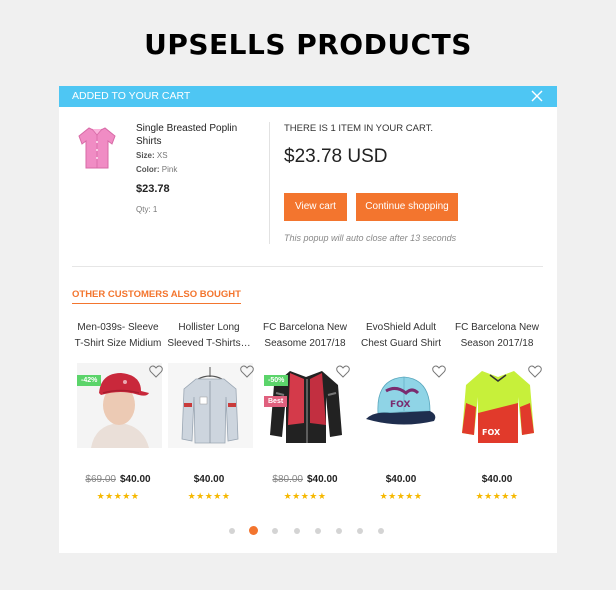 The image size is (616, 590). What do you see at coordinates (305, 479) in the screenshot?
I see `price-row: $80.00 $40.00` at bounding box center [305, 479].